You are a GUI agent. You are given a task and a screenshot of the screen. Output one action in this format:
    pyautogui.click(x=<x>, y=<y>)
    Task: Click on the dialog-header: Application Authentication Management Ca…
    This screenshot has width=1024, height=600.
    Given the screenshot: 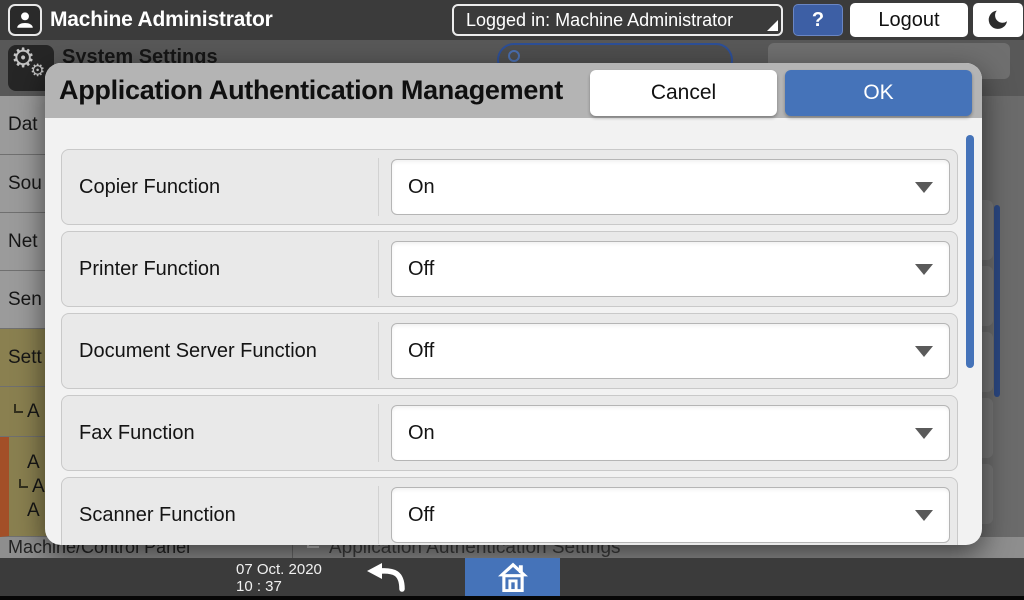 What is the action you would take?
    pyautogui.click(x=513, y=90)
    